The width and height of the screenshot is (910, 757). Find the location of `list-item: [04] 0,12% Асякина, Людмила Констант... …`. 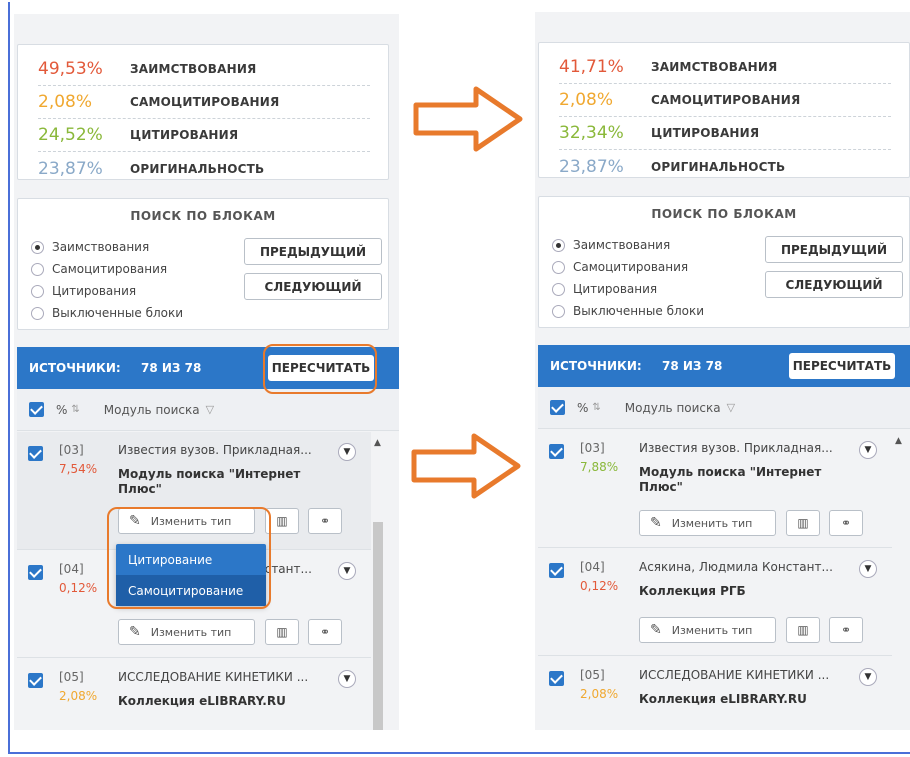

list-item: [04] 0,12% Асякина, Людмила Констант... … is located at coordinates (715, 602).